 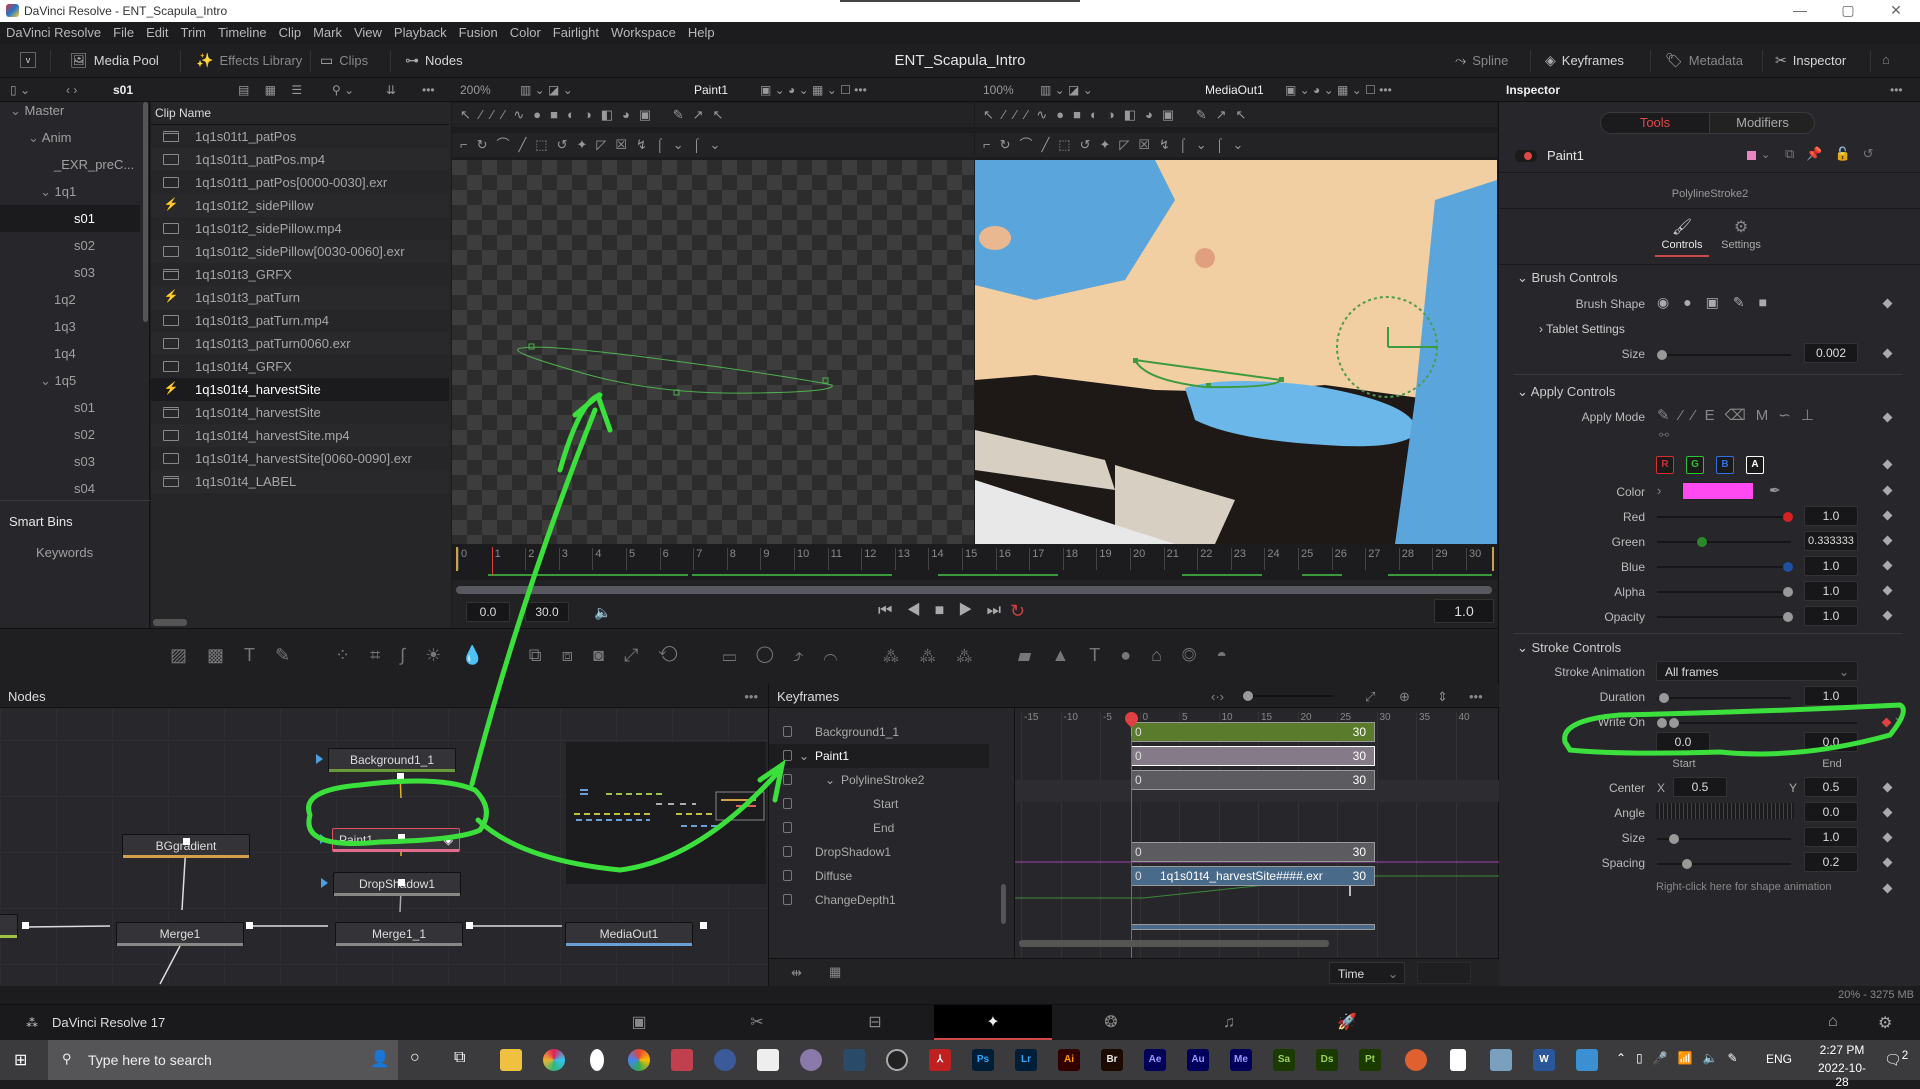 I want to click on clip-row: 1q1s01t3_patTurn.mp4, so click(x=300, y=320).